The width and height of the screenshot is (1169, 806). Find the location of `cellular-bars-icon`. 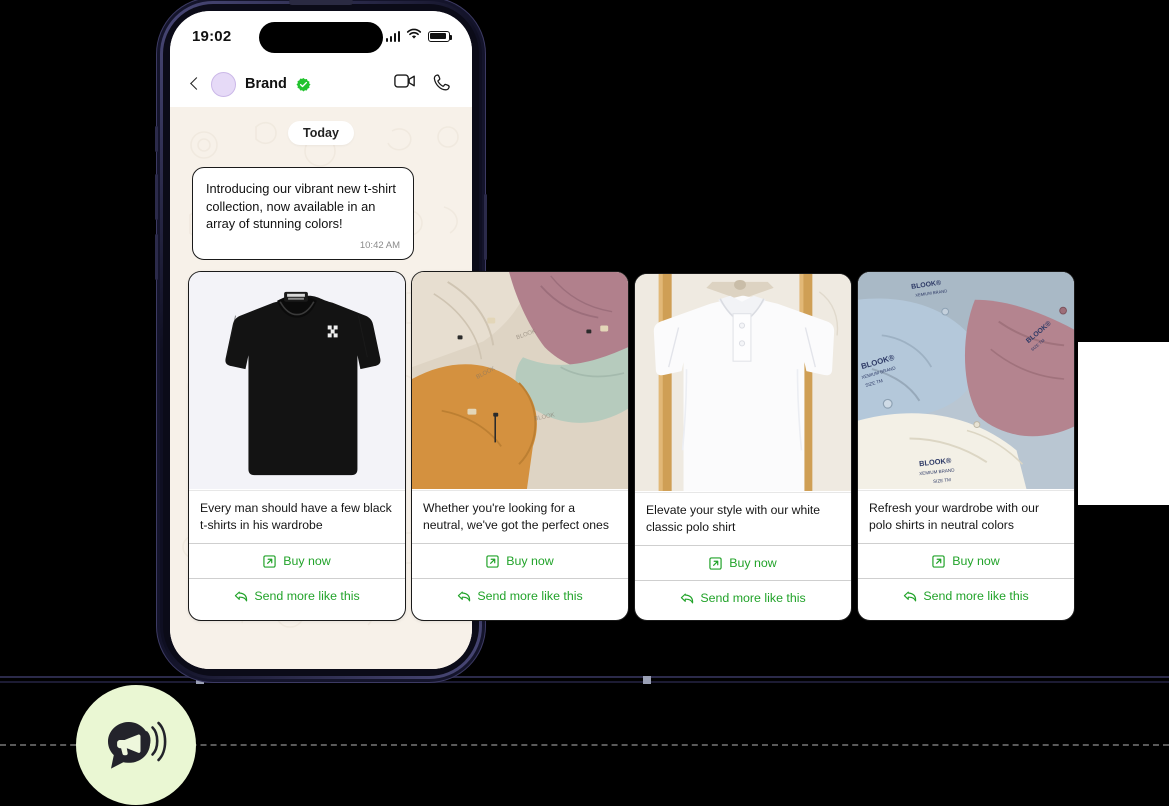

cellular-bars-icon is located at coordinates (392, 36).